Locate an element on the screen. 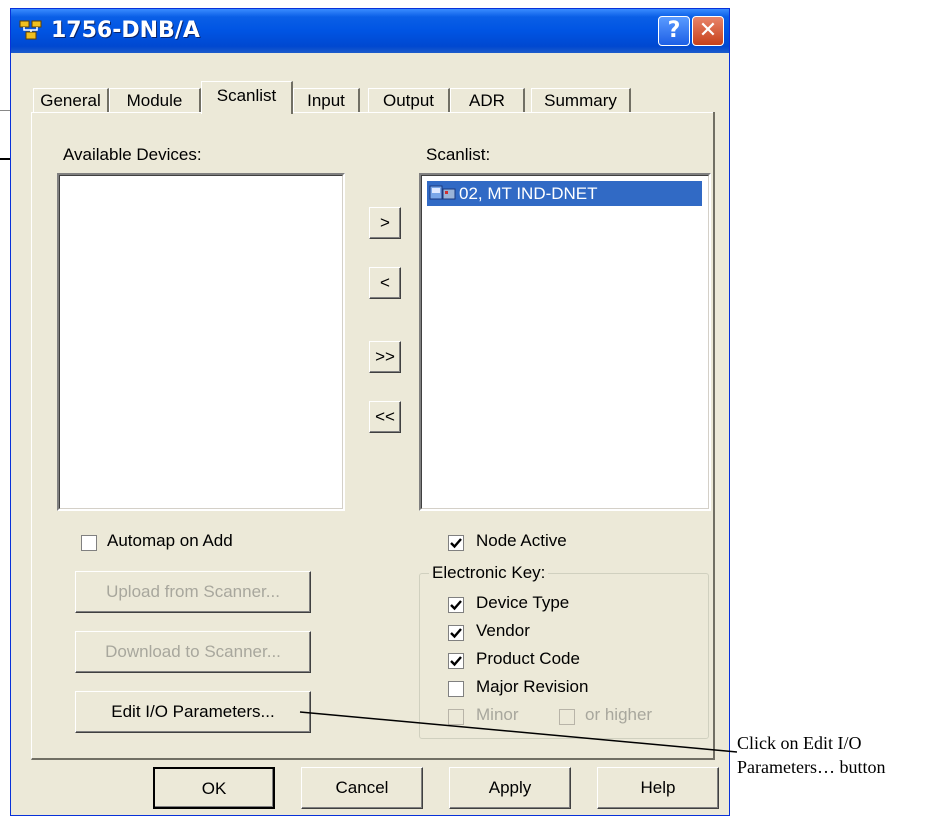 Image resolution: width=930 pixels, height=830 pixels. network-module-icon is located at coordinates (30, 30).